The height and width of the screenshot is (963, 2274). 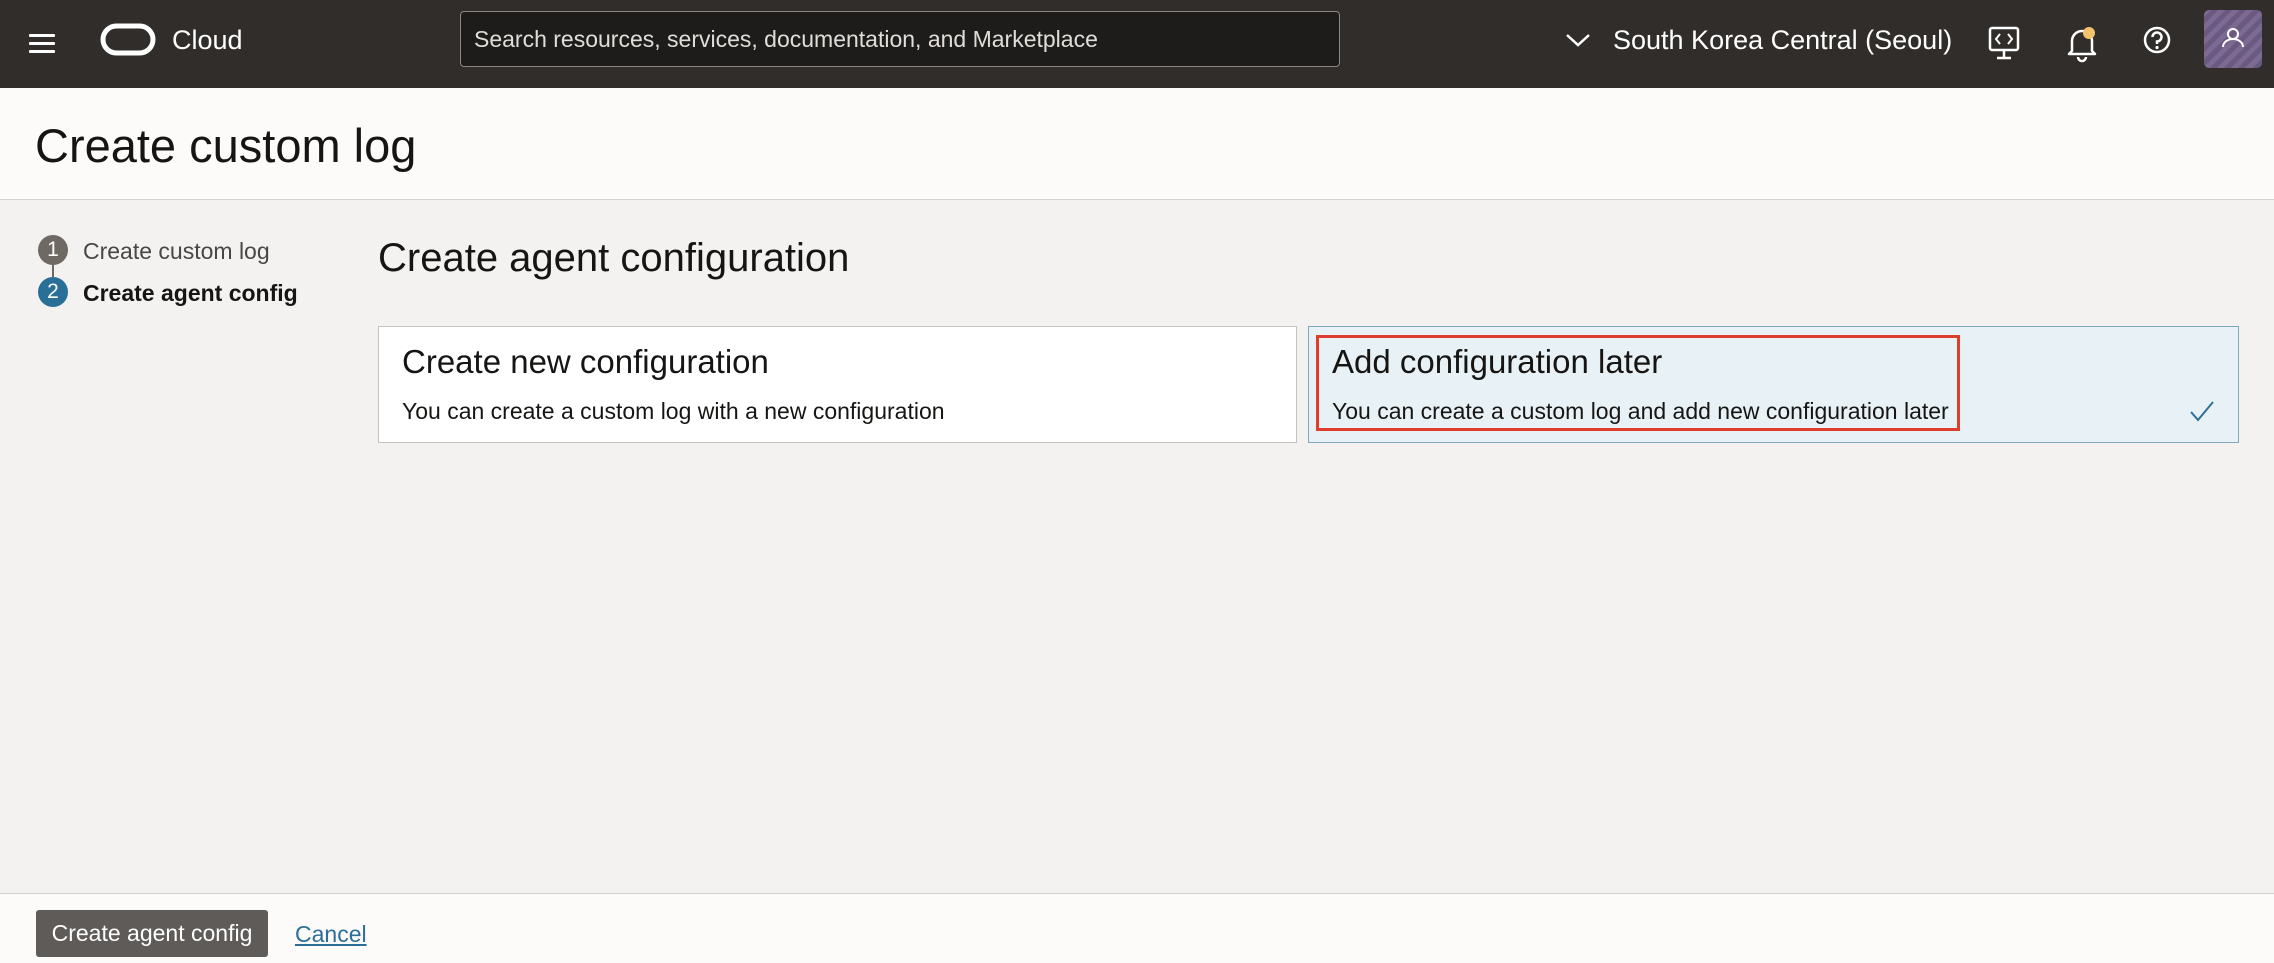 I want to click on step-label: Create custom log, so click(x=176, y=251).